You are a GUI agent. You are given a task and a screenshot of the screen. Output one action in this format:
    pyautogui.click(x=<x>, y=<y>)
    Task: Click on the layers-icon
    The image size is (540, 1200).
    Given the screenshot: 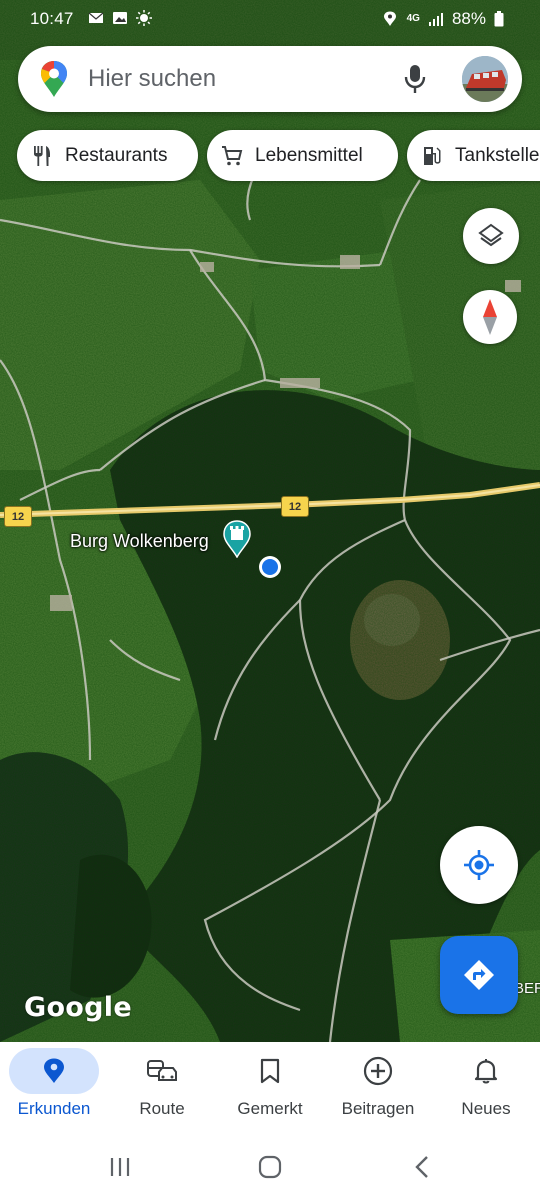 What is the action you would take?
    pyautogui.click(x=491, y=238)
    